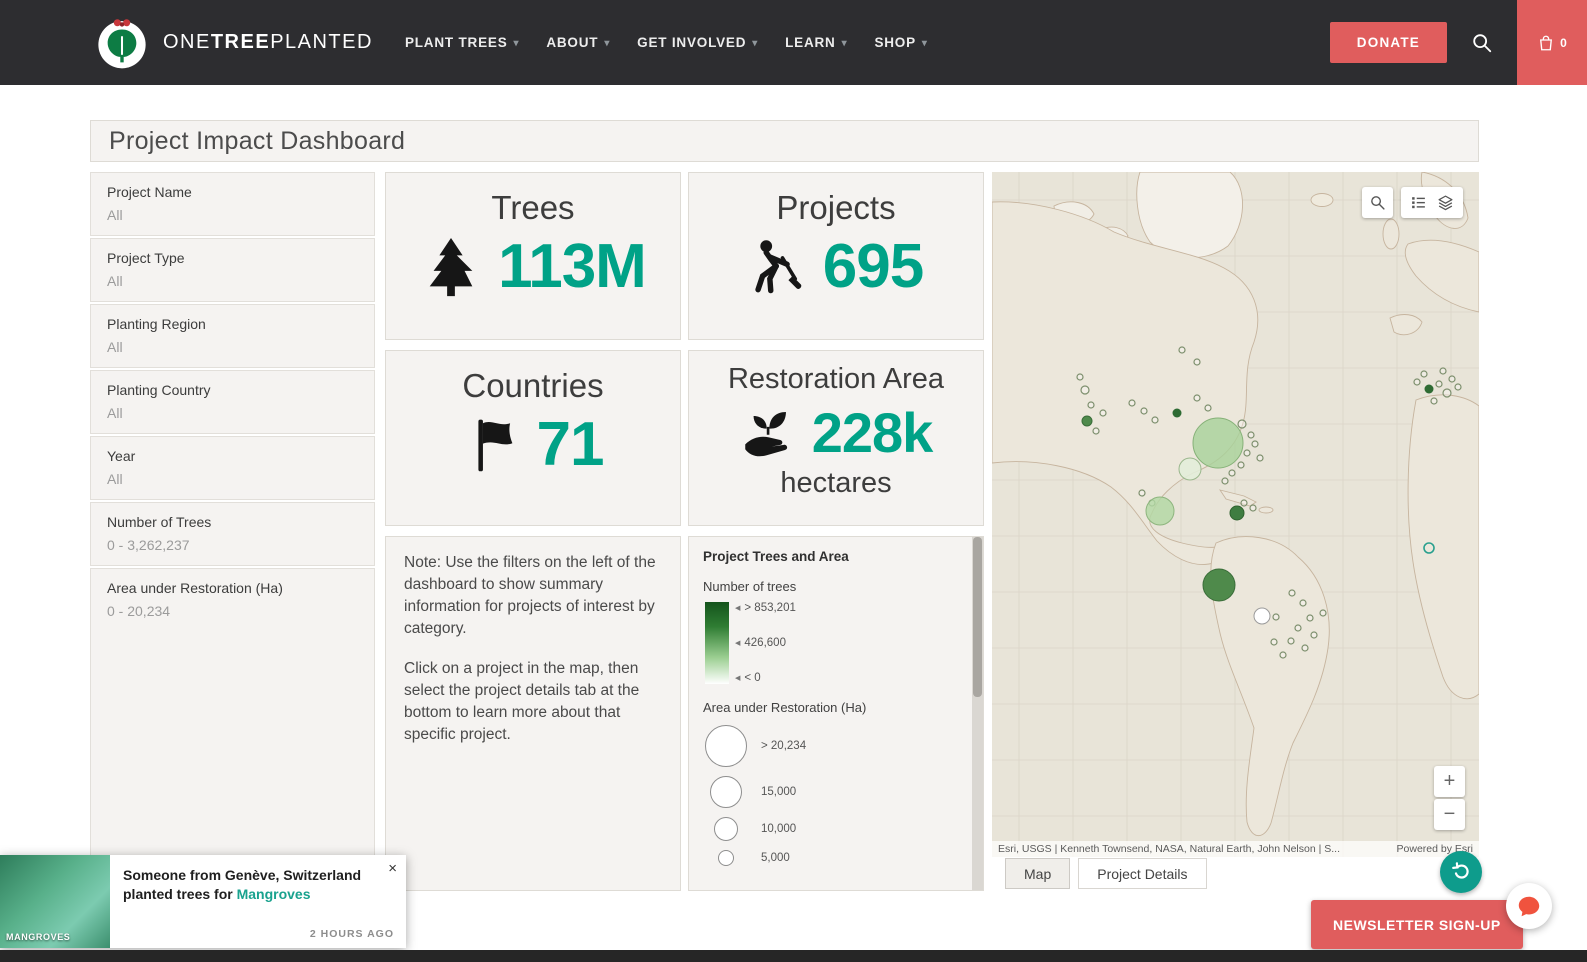  What do you see at coordinates (533, 385) in the screenshot?
I see `stat-title: Countries` at bounding box center [533, 385].